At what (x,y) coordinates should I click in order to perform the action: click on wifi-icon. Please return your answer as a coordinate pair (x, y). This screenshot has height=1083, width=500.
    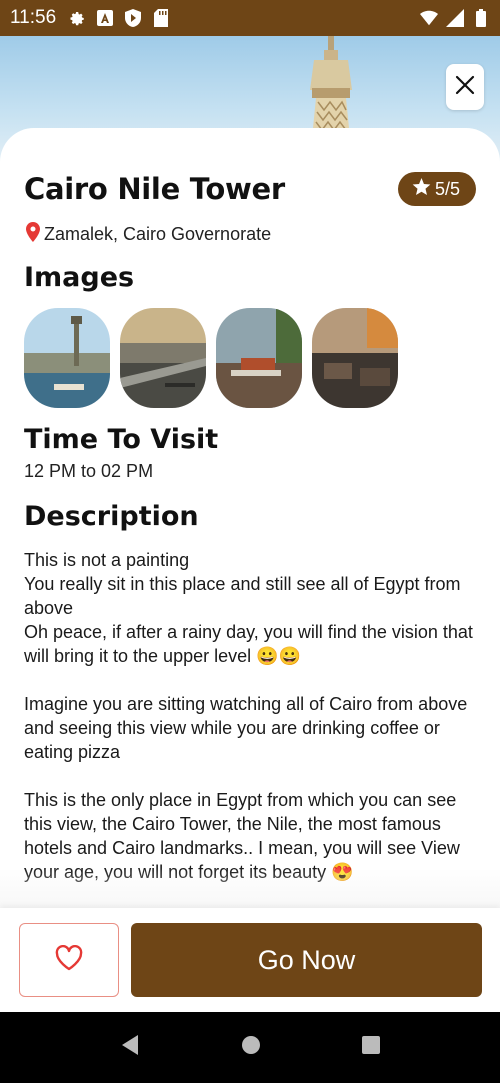
    Looking at the image, I should click on (429, 18).